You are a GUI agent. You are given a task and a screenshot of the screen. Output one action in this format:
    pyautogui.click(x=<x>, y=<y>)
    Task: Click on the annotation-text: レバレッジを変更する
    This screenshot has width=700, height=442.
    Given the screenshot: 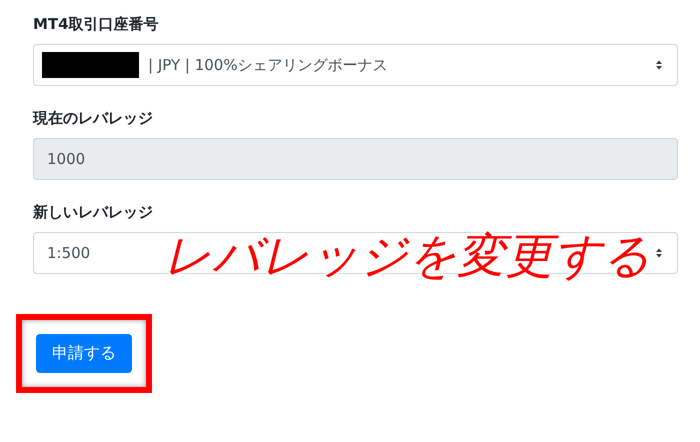 What is the action you would take?
    pyautogui.click(x=407, y=256)
    